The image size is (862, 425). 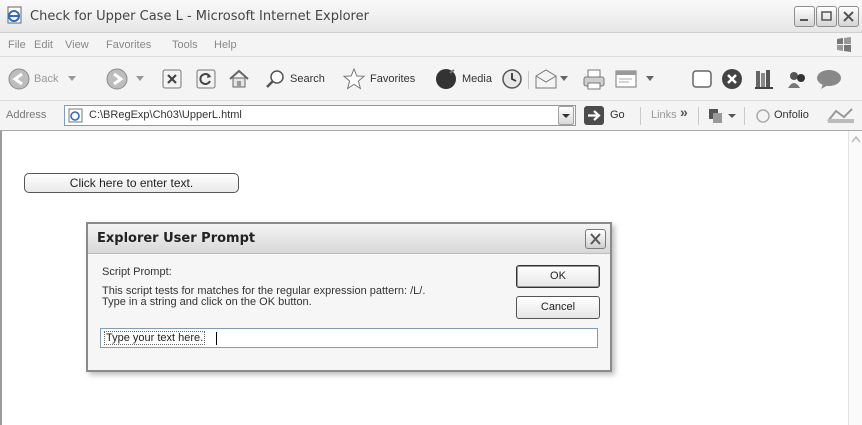 What do you see at coordinates (176, 238) in the screenshot?
I see `dialog-title: Explorer User Prompt` at bounding box center [176, 238].